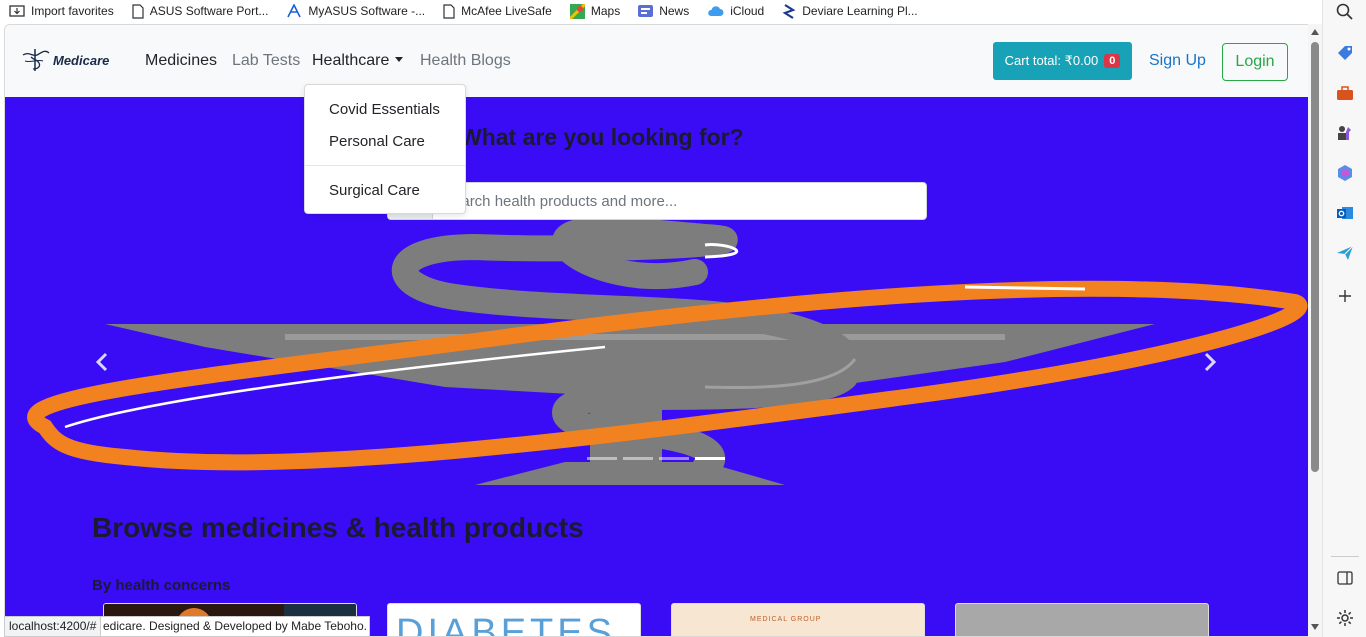  What do you see at coordinates (1112, 61) in the screenshot?
I see `cart-count-badge: 0` at bounding box center [1112, 61].